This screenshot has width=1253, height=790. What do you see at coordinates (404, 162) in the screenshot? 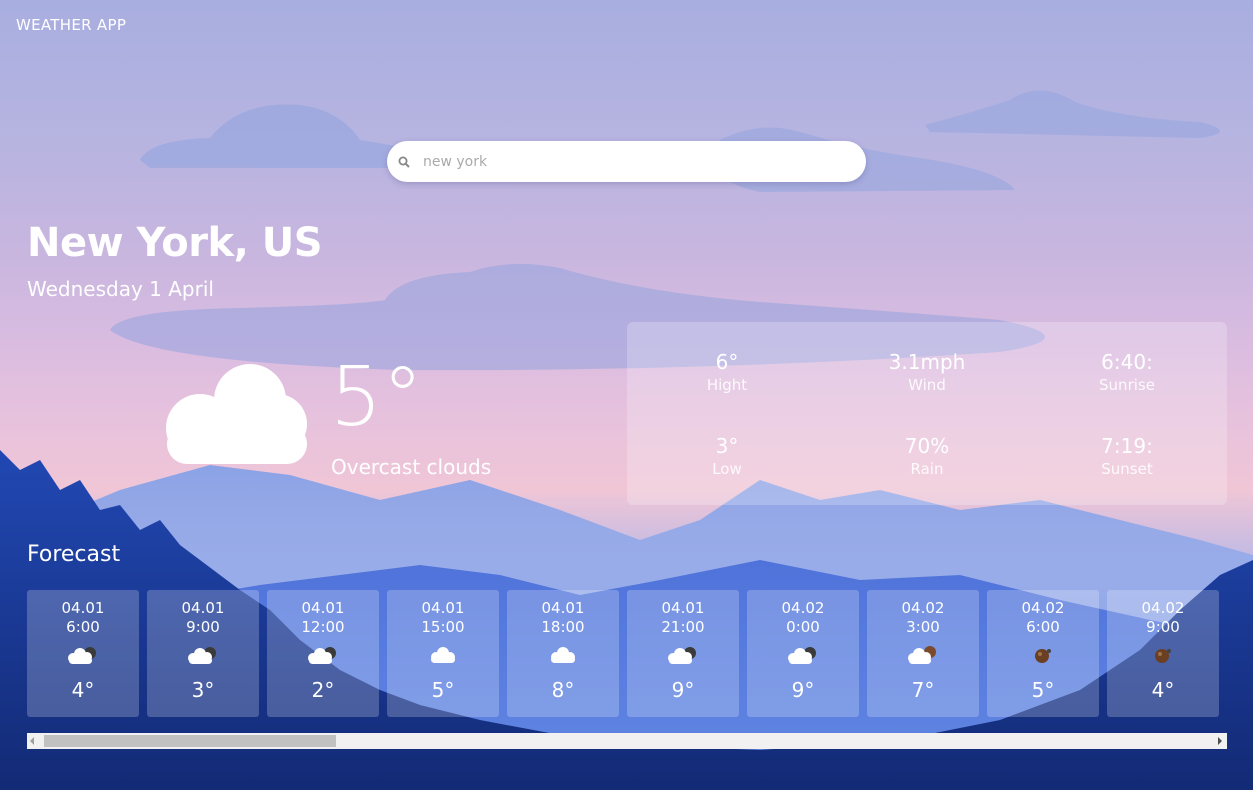
I see `search-icon` at bounding box center [404, 162].